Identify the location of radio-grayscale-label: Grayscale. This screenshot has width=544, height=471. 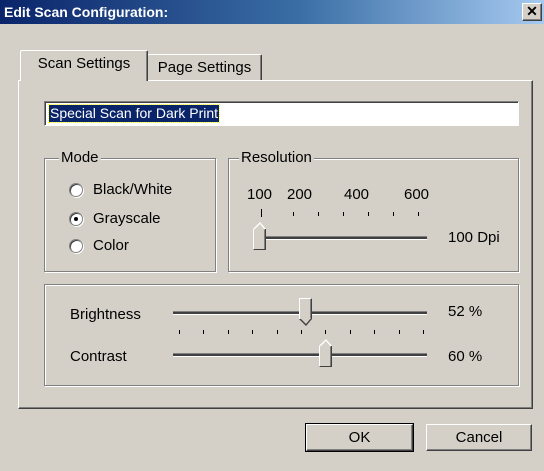
(127, 218).